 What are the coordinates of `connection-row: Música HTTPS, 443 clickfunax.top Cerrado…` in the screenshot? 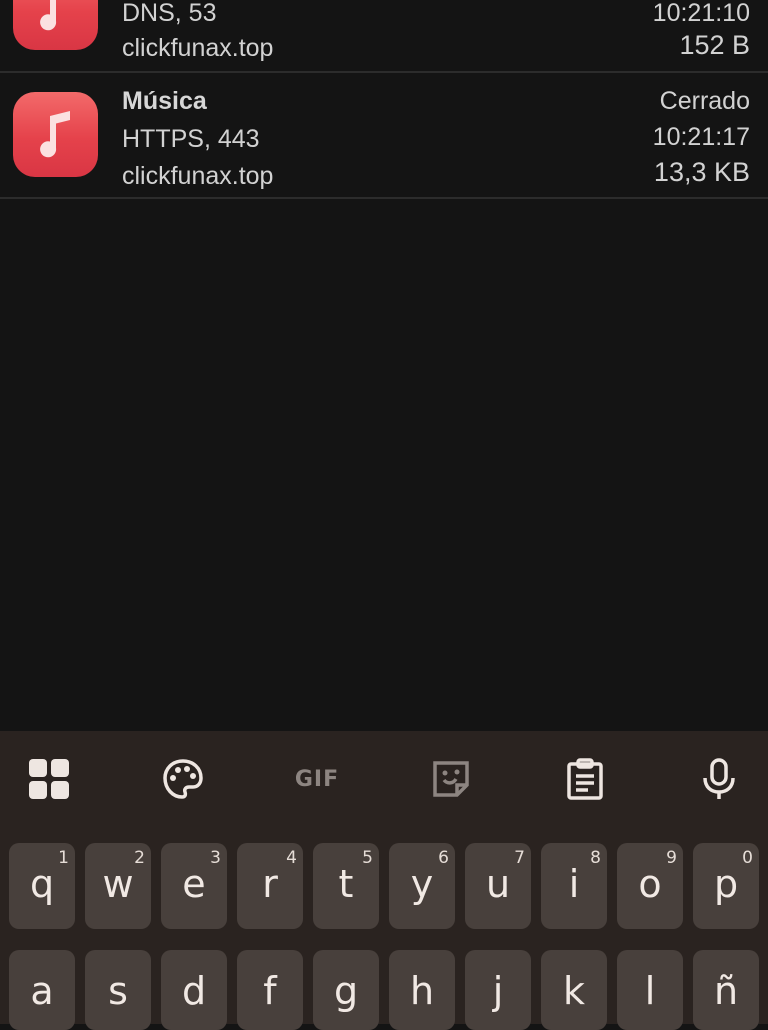 It's located at (384, 135).